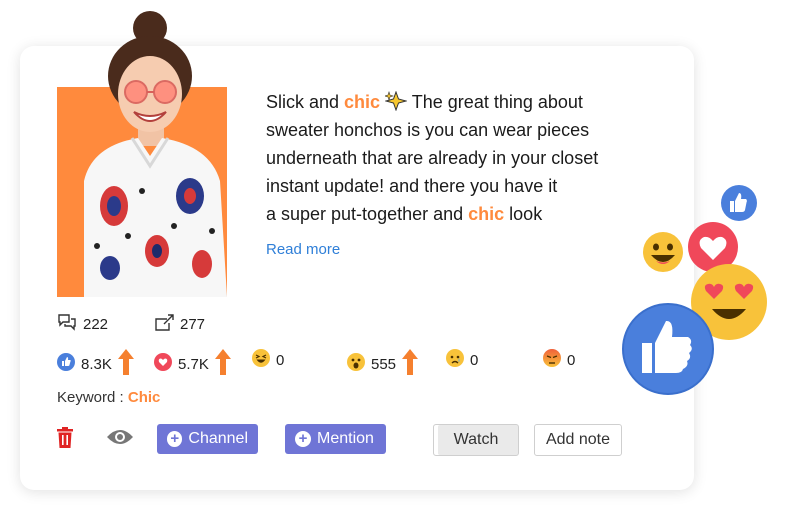  What do you see at coordinates (144, 397) in the screenshot?
I see `keyword-value: Chic` at bounding box center [144, 397].